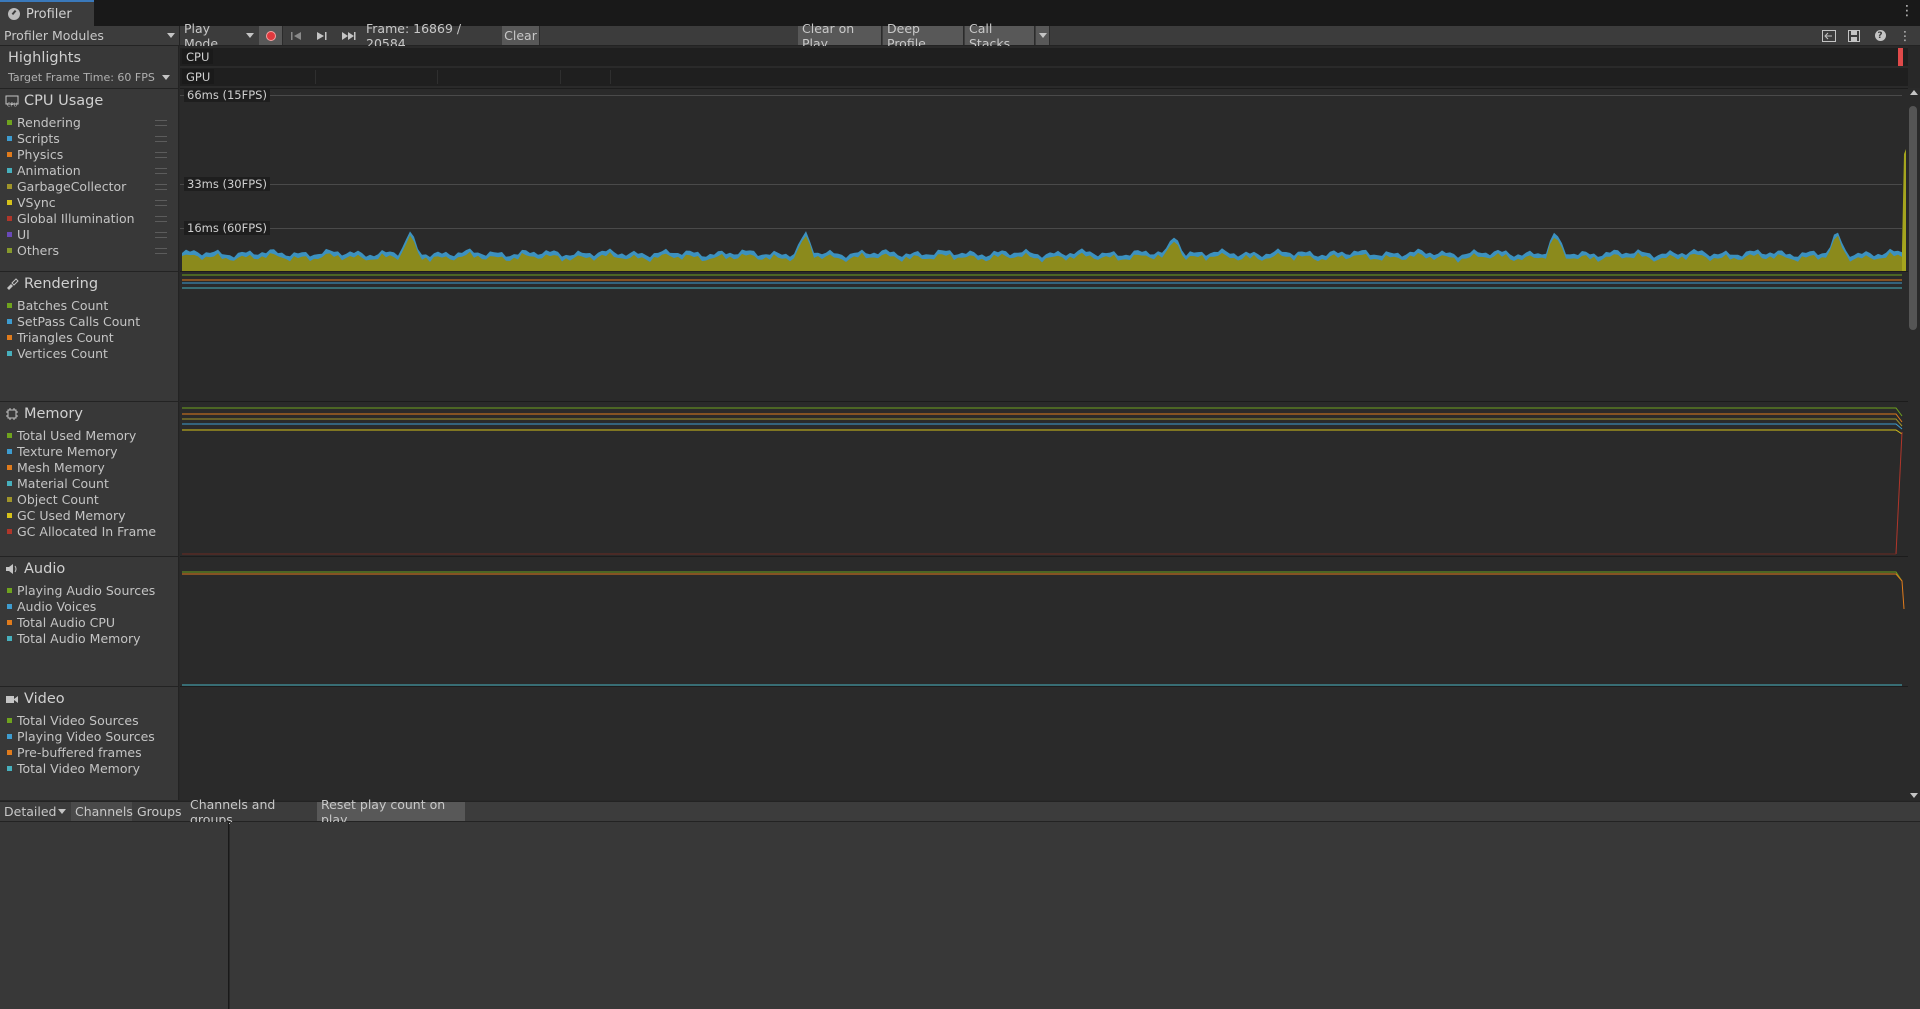 The image size is (1920, 1009). Describe the element at coordinates (78, 768) in the screenshot. I see `video-item-label: Total Video Memory` at that location.